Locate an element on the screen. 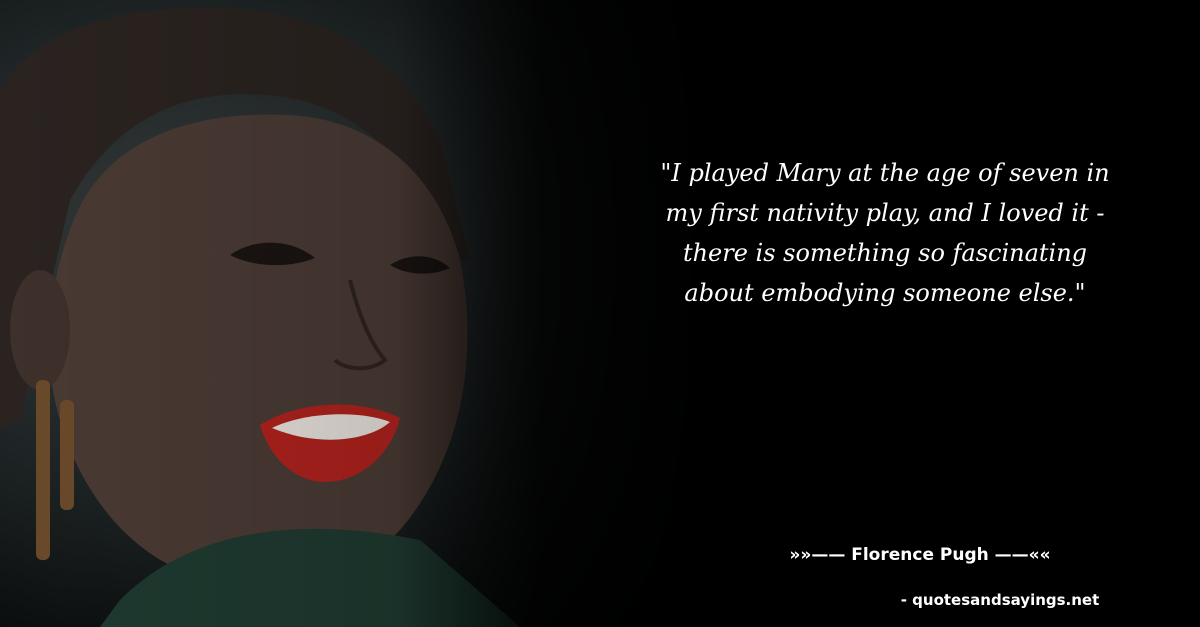  source-website: - quotesandsayings.net is located at coordinates (1000, 600).